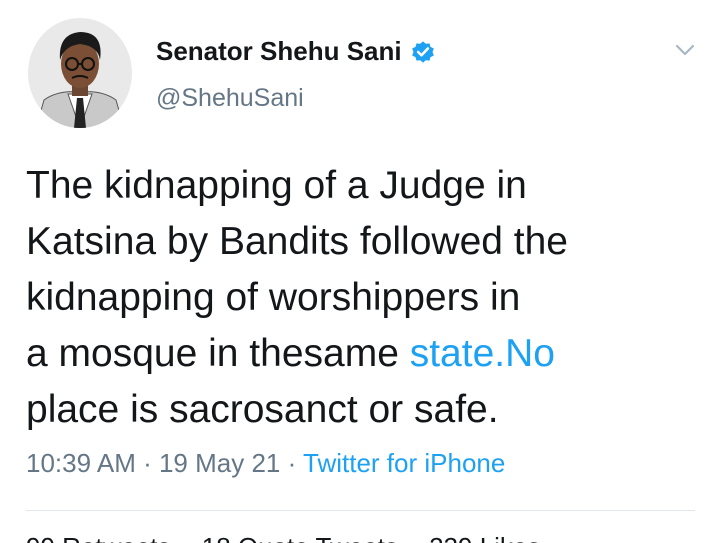  I want to click on quote-tweets-count: 18 Quote Tweets, so click(300, 537).